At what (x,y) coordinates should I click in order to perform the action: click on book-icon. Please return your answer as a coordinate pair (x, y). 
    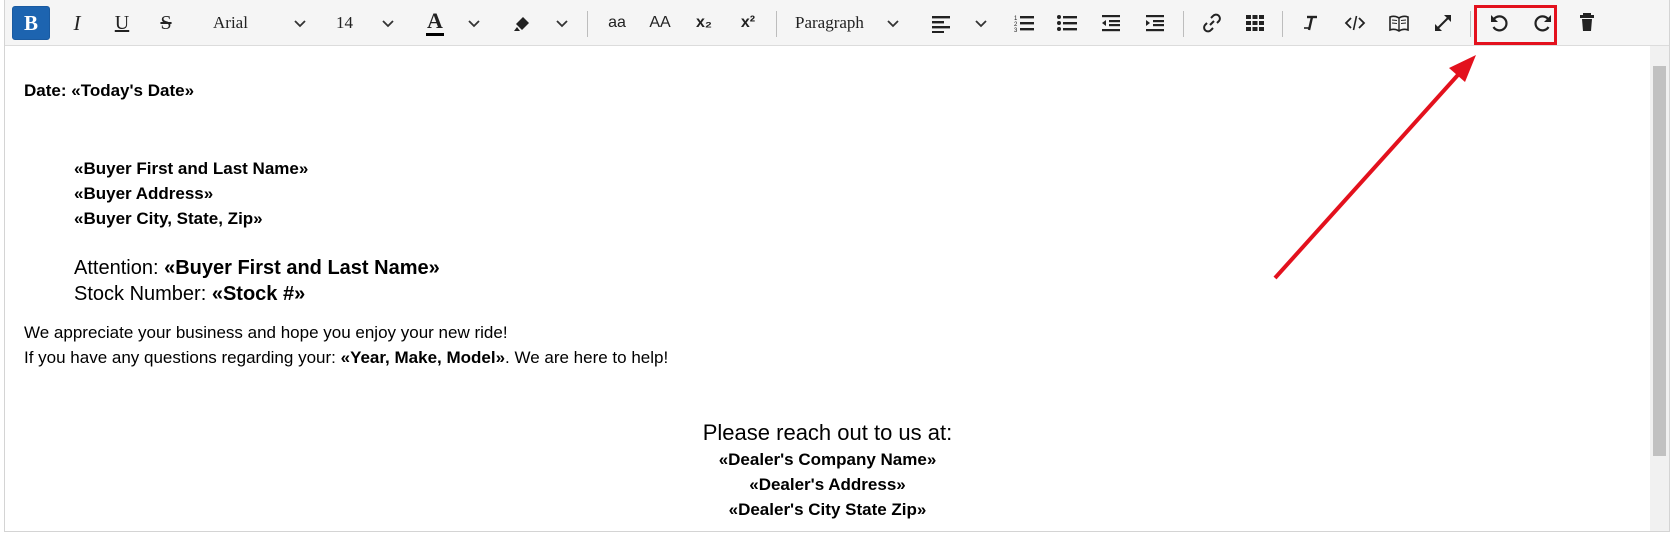
    Looking at the image, I should click on (1399, 23).